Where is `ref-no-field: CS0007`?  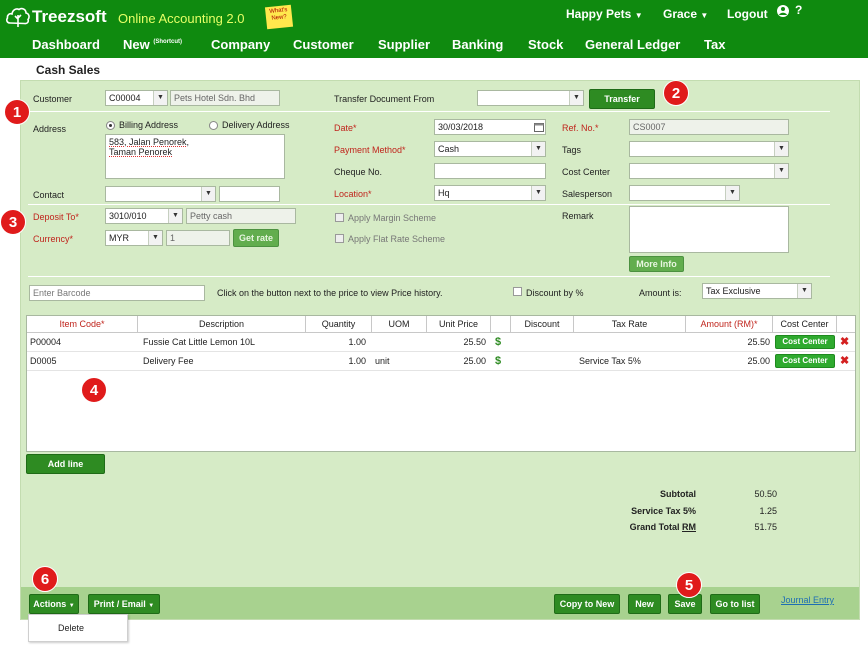 ref-no-field: CS0007 is located at coordinates (709, 127).